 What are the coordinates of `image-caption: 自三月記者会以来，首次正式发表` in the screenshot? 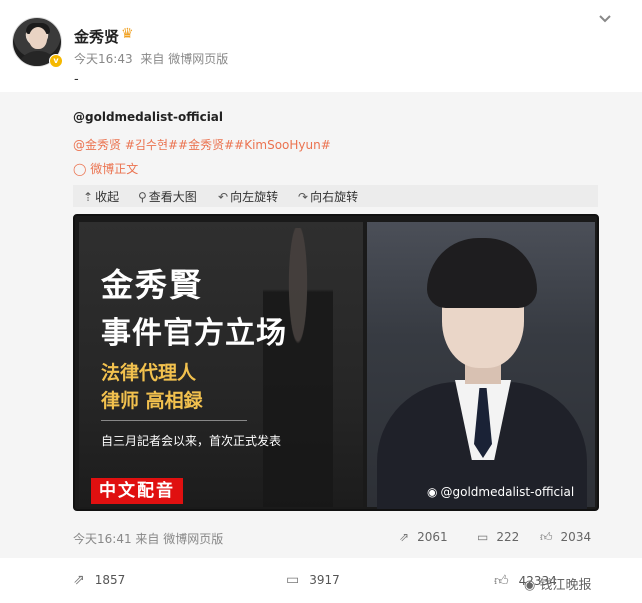 It's located at (191, 441).